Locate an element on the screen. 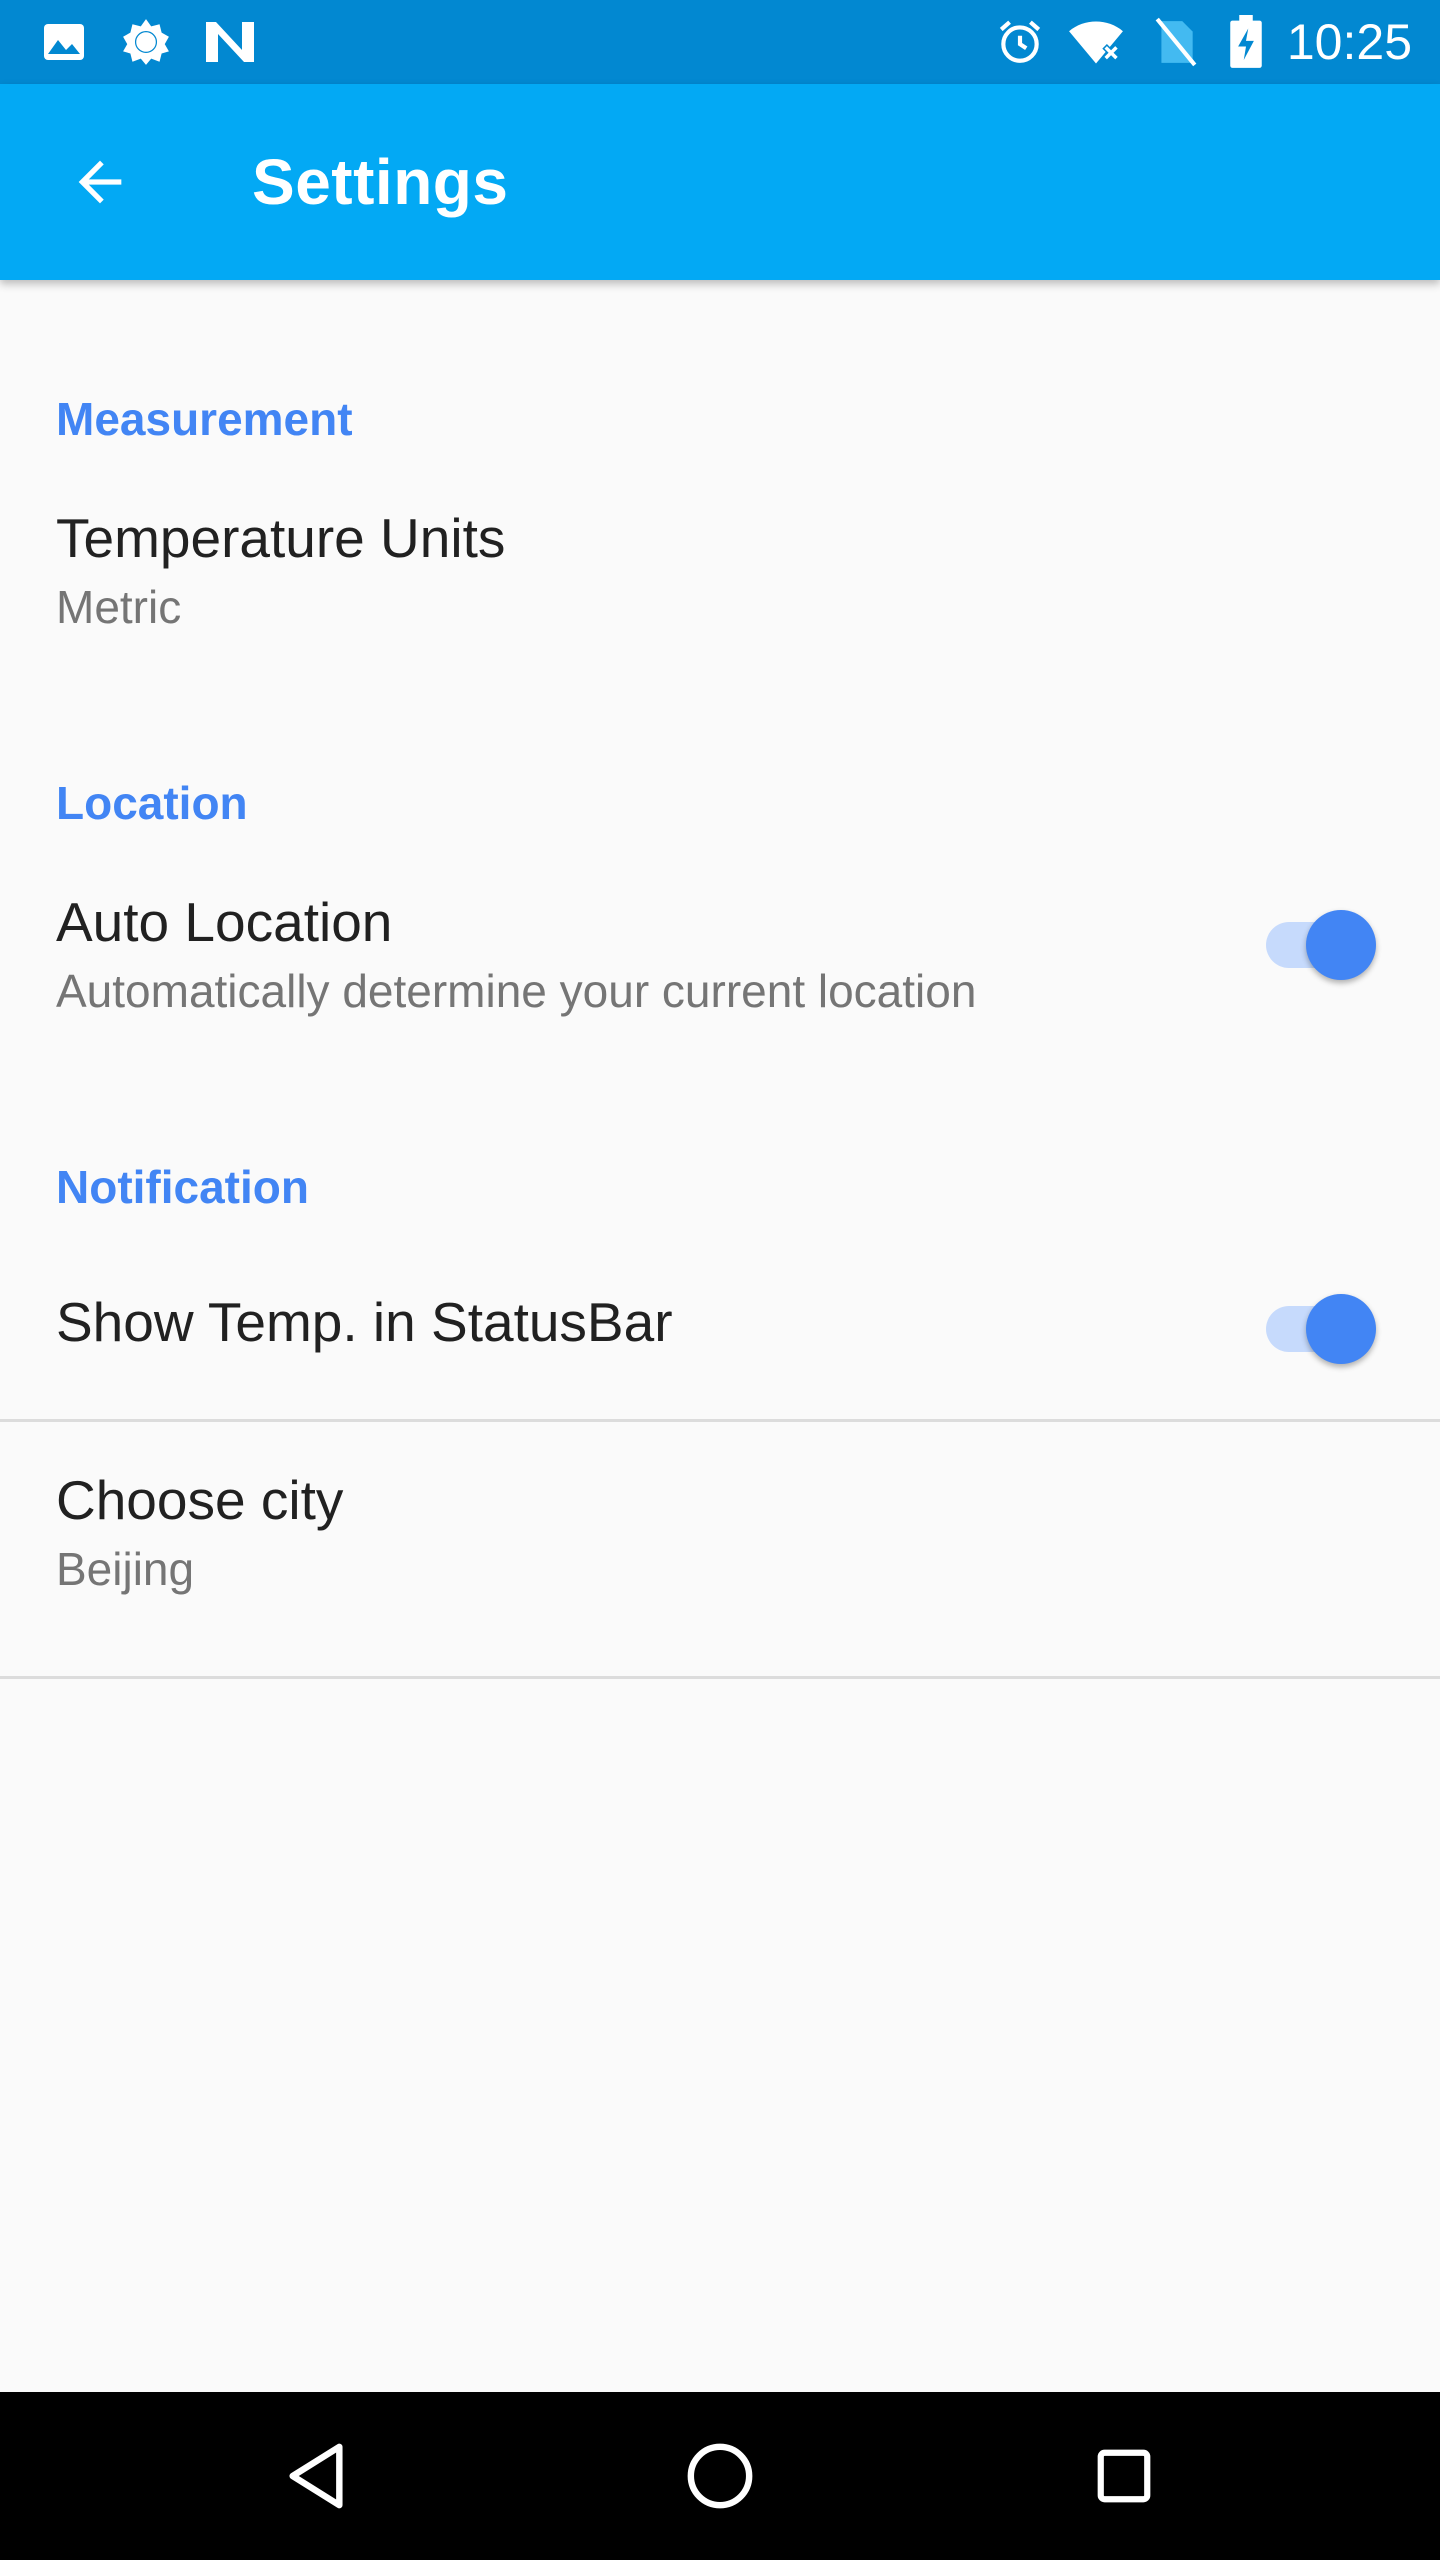 The width and height of the screenshot is (1440, 2560). brightness-icon is located at coordinates (146, 42).